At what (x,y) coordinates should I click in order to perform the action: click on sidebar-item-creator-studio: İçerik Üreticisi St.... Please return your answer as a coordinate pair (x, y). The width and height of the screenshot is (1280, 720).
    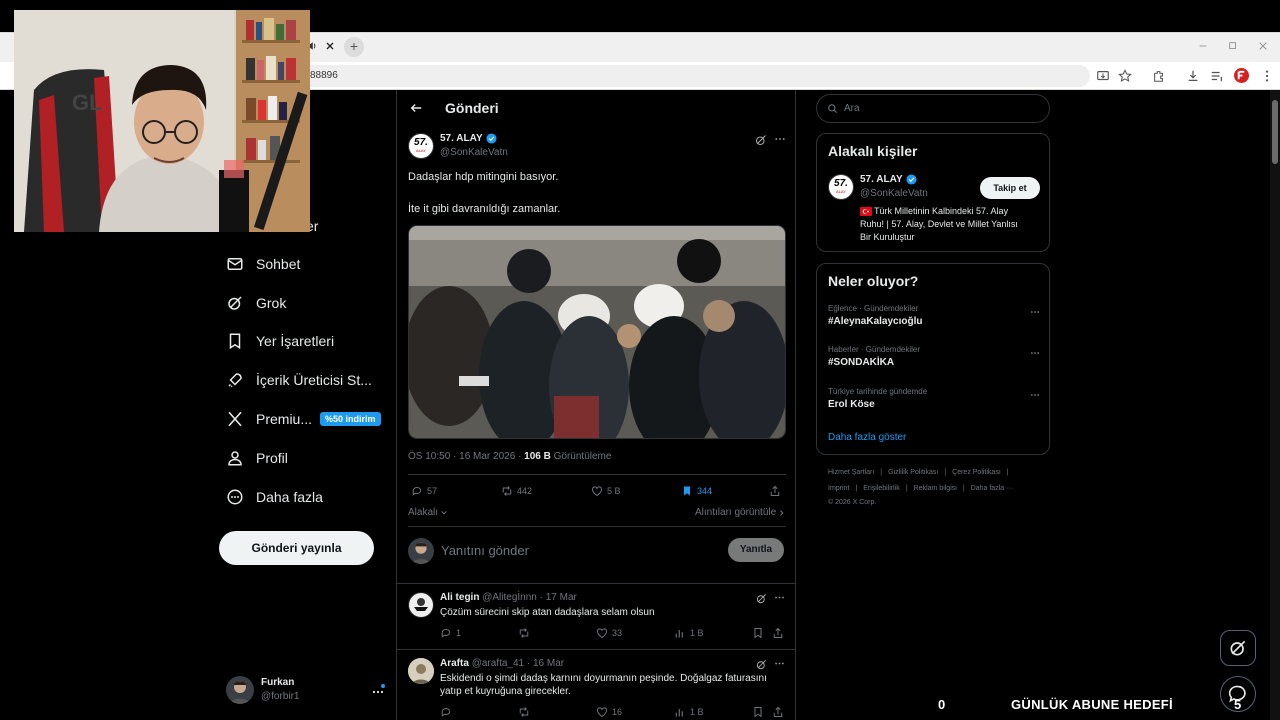
    Looking at the image, I should click on (299, 380).